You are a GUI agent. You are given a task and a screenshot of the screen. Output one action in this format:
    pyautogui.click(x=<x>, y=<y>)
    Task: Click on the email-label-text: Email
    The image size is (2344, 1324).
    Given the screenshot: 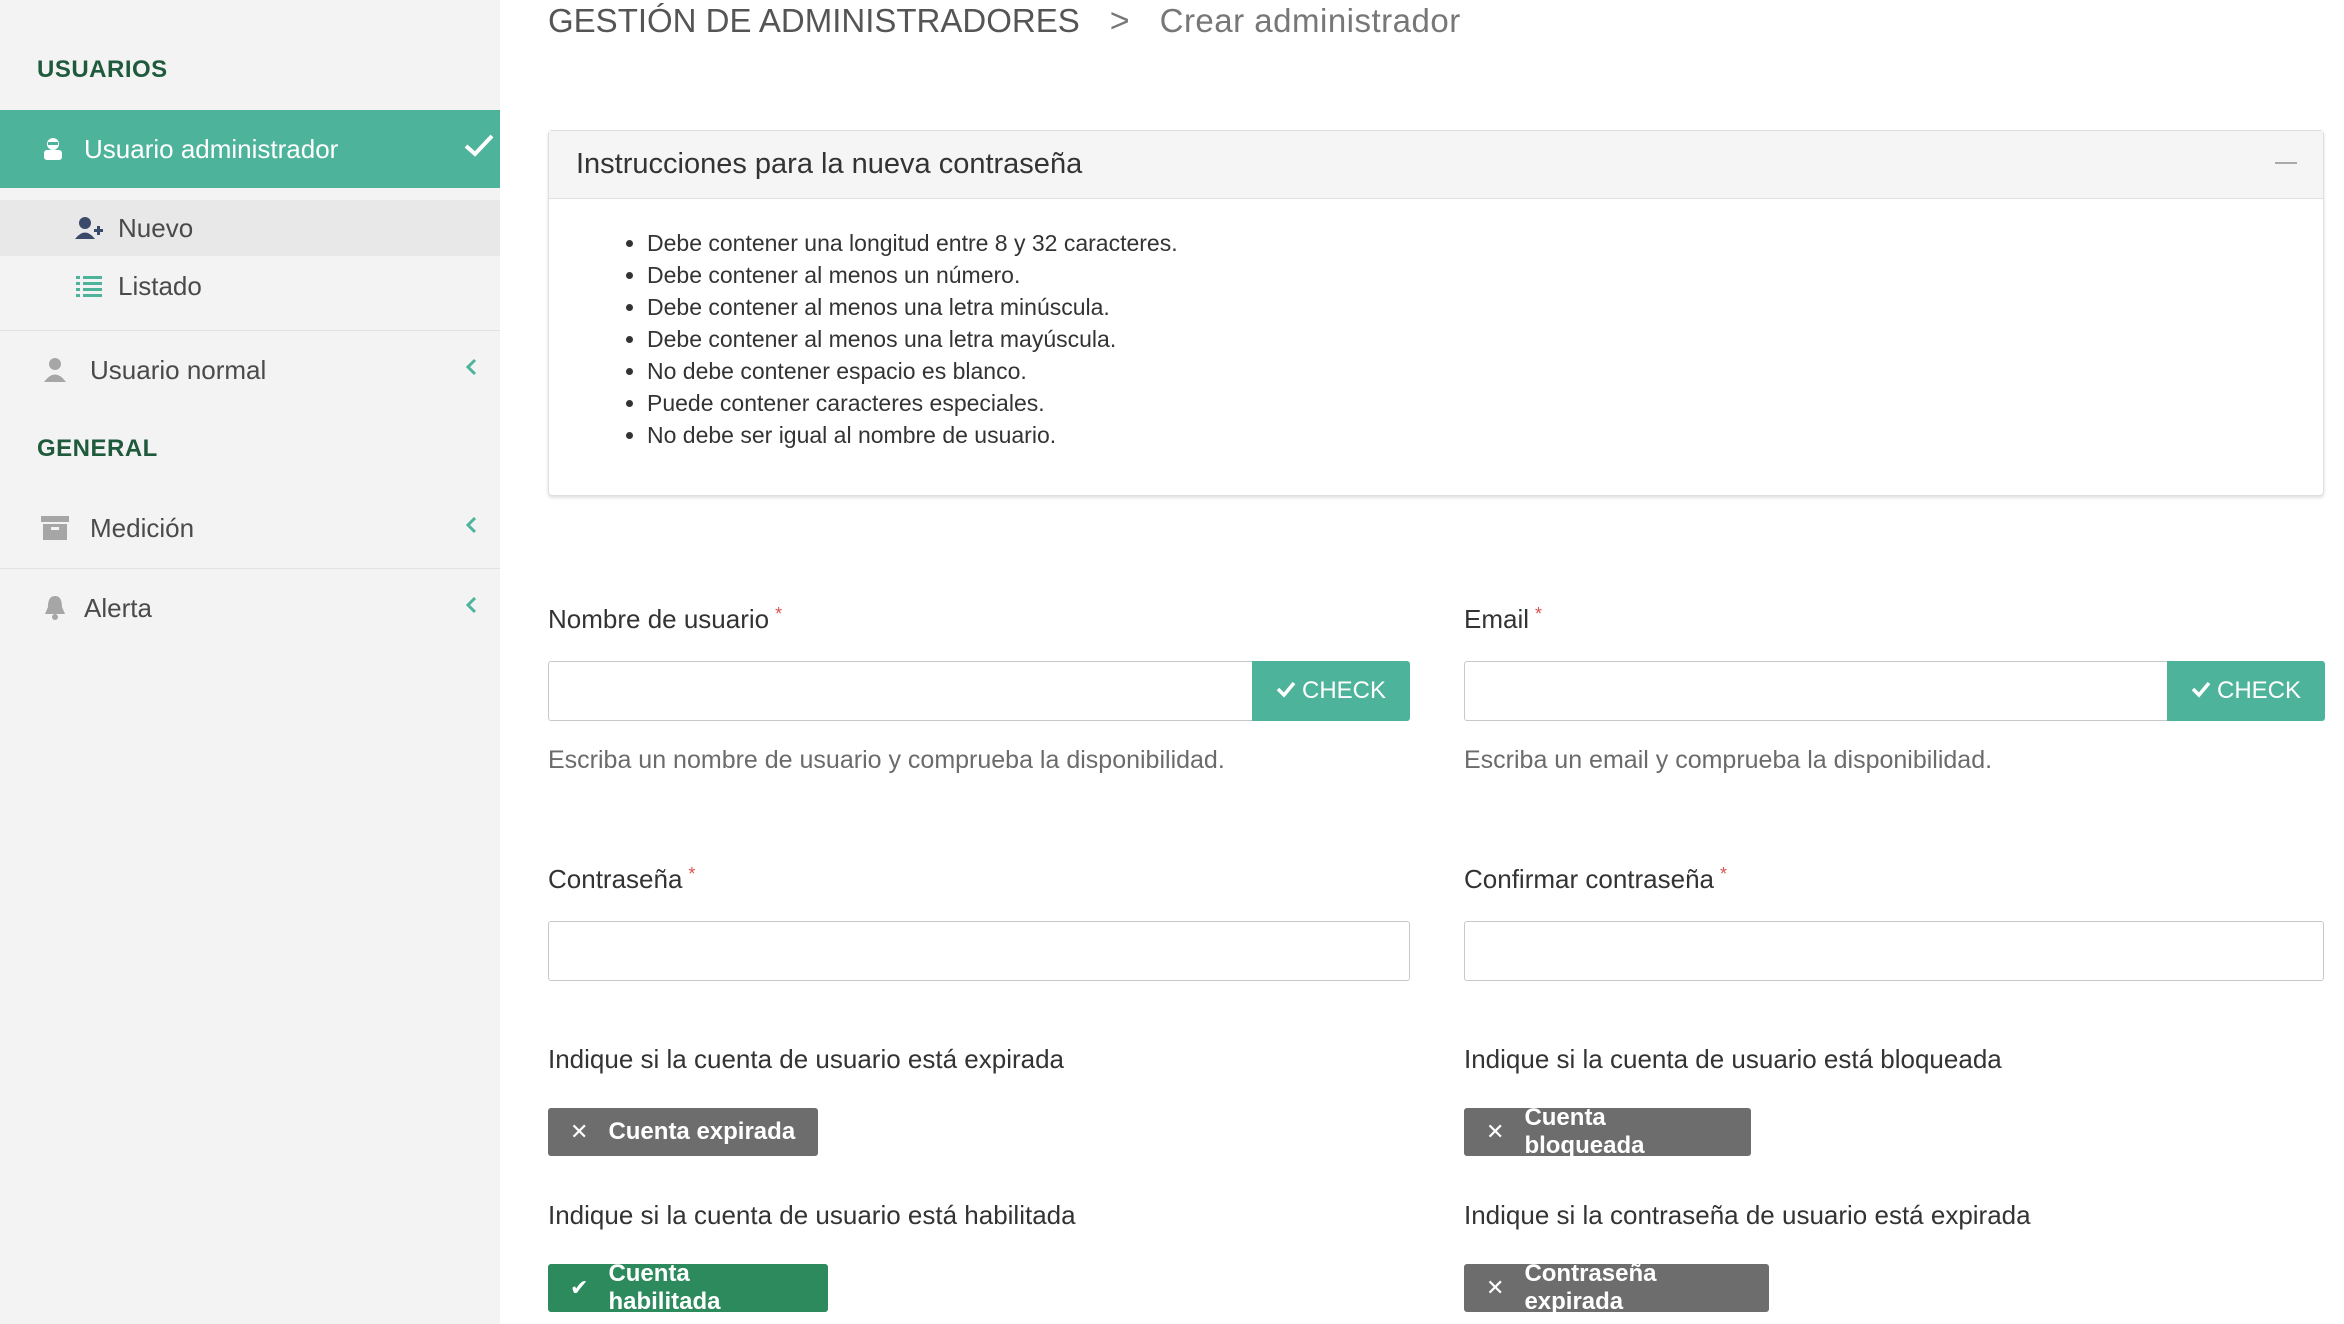 What is the action you would take?
    pyautogui.click(x=1497, y=619)
    